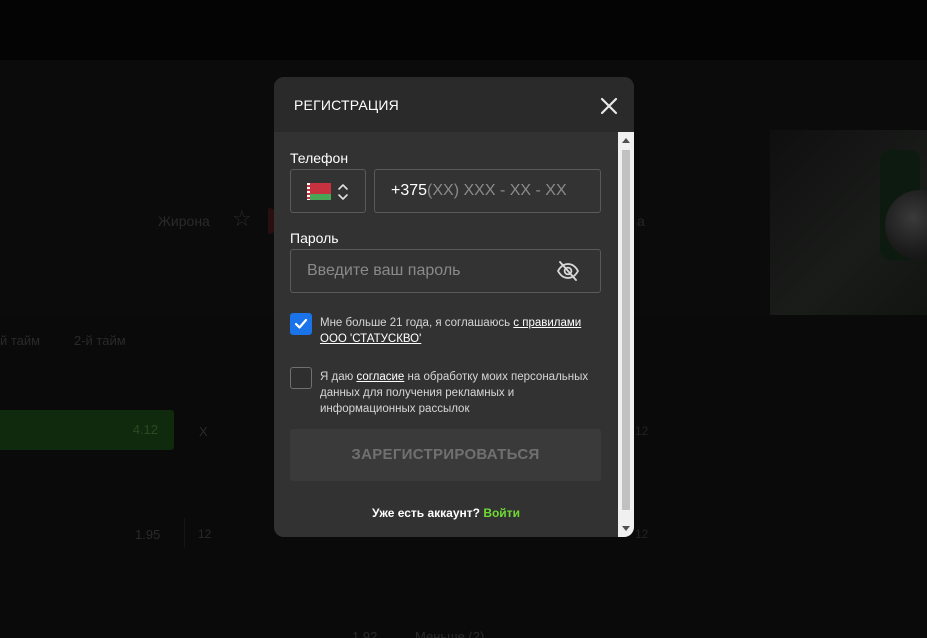 This screenshot has height=638, width=927. Describe the element at coordinates (184, 221) in the screenshot. I see `team-left-name: Жирона` at that location.